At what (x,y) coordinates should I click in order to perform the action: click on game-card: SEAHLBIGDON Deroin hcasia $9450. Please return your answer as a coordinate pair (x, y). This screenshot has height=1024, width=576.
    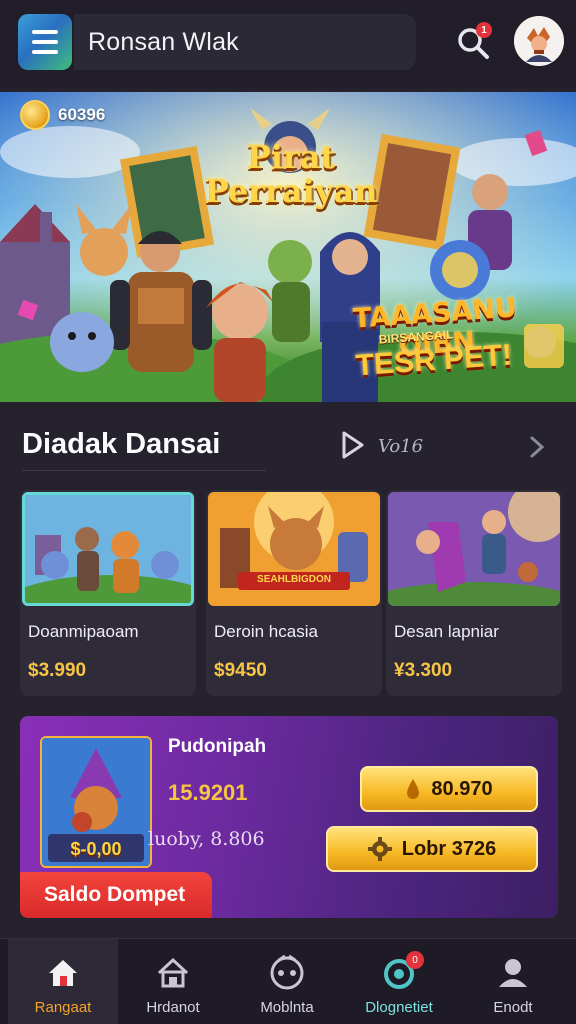
    Looking at the image, I should click on (294, 593).